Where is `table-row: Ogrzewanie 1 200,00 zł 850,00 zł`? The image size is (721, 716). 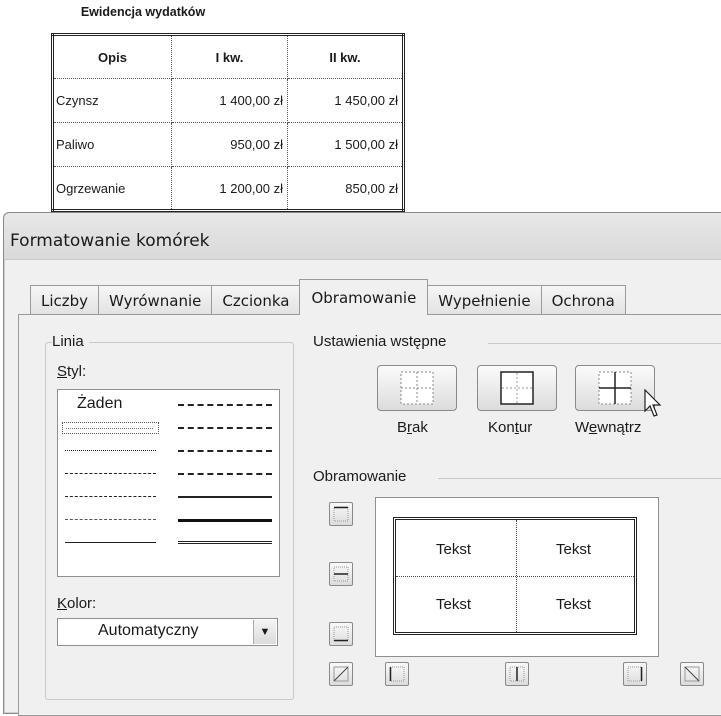
table-row: Ogrzewanie 1 200,00 zł 850,00 zł is located at coordinates (228, 188).